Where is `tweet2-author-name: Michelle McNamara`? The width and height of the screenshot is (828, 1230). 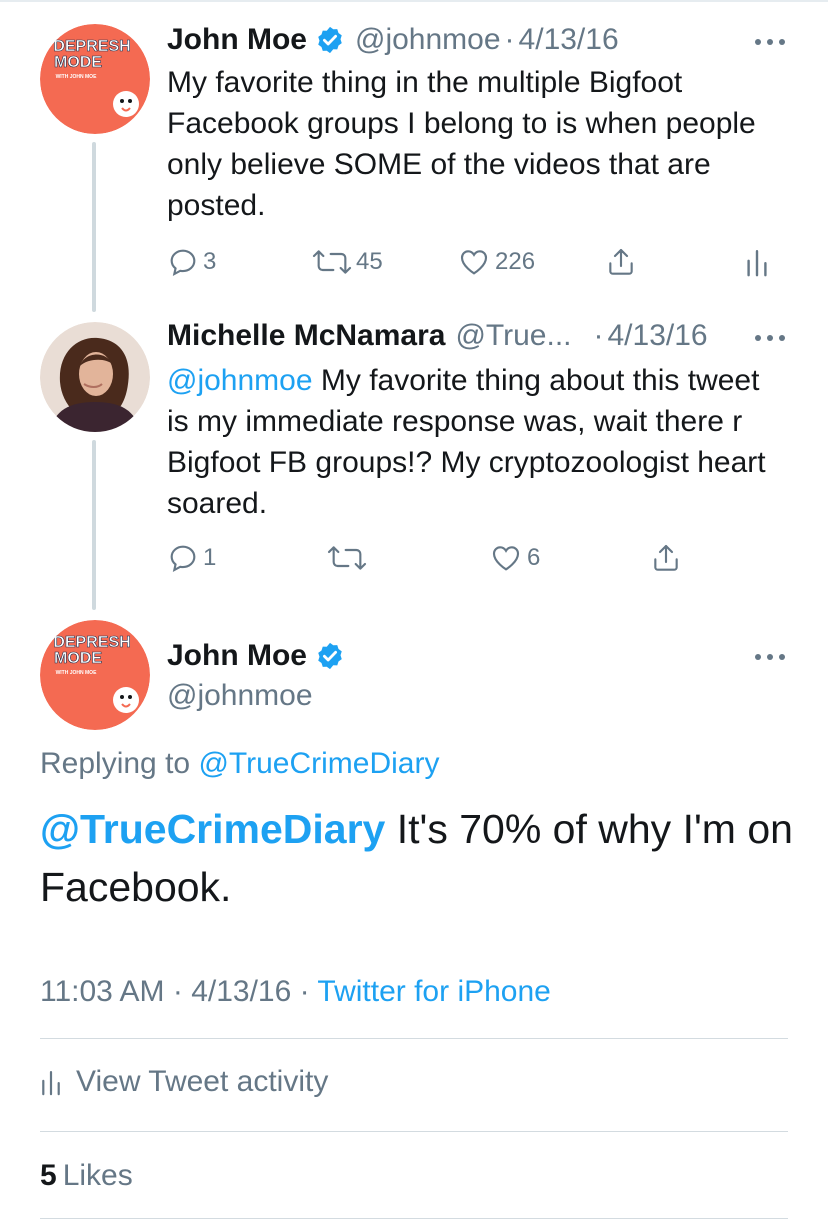
tweet2-author-name: Michelle McNamara is located at coordinates (306, 336).